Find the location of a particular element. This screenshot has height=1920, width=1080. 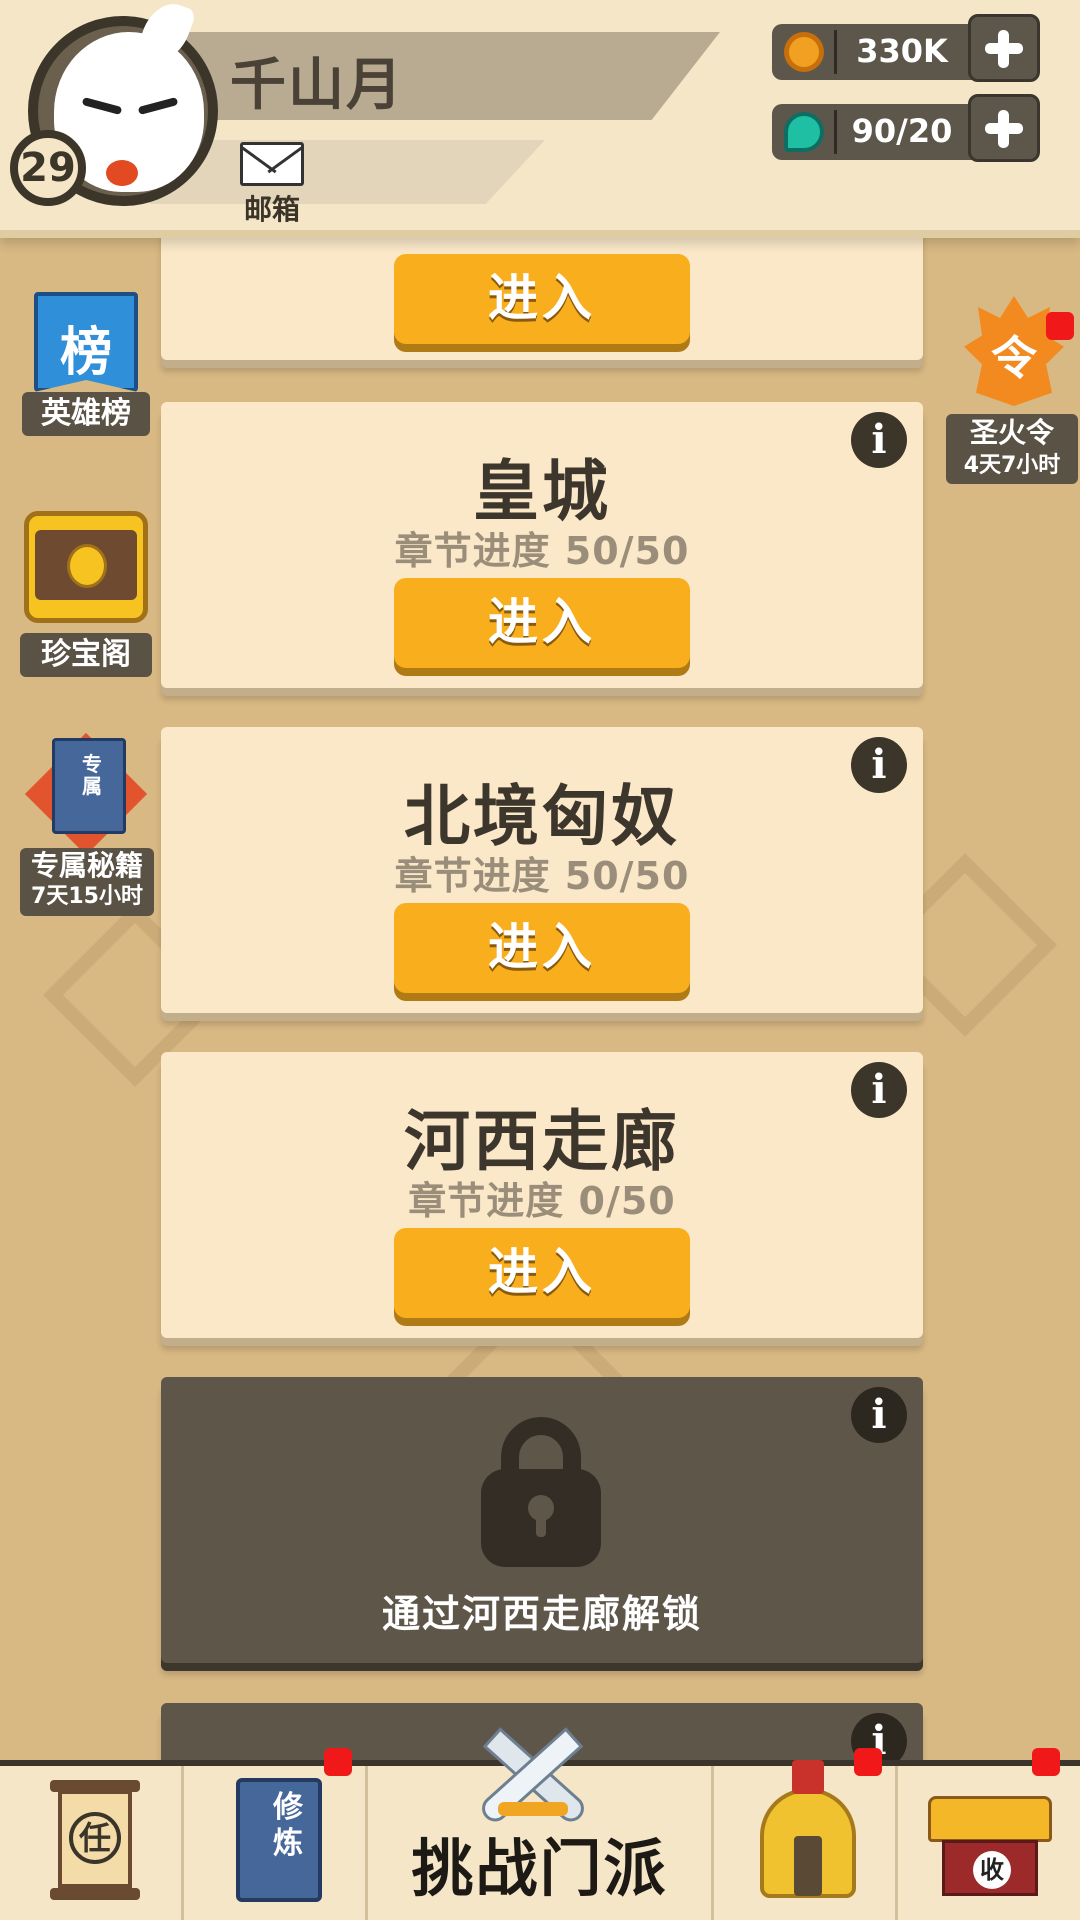

level-card-hexi-corridor: i 河西走廊 章节进度 0/50 进入 is located at coordinates (542, 1195).